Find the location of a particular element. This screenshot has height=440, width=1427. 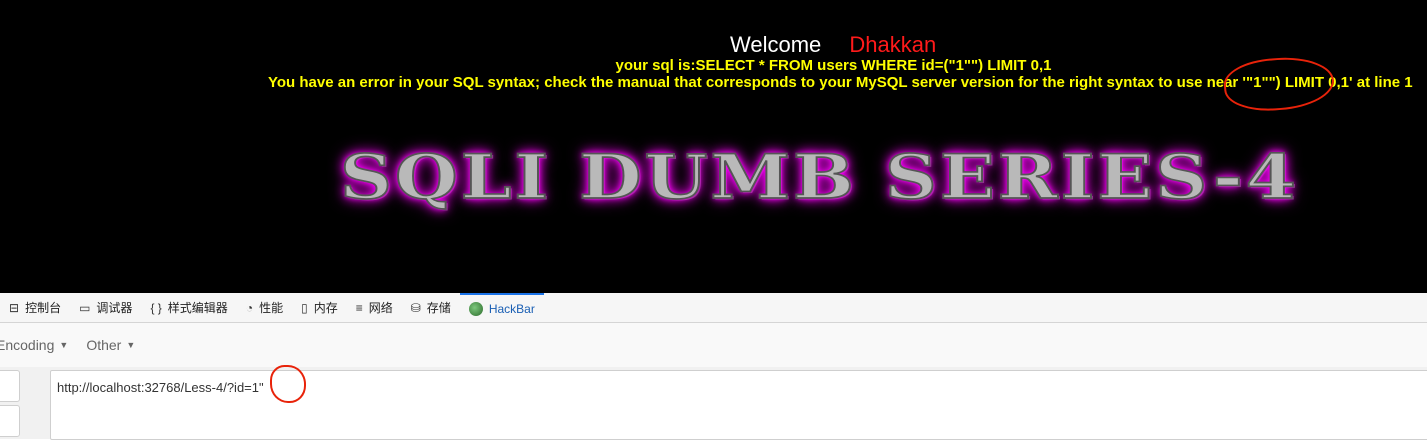

storage-icon: ⛁ is located at coordinates (415, 307).